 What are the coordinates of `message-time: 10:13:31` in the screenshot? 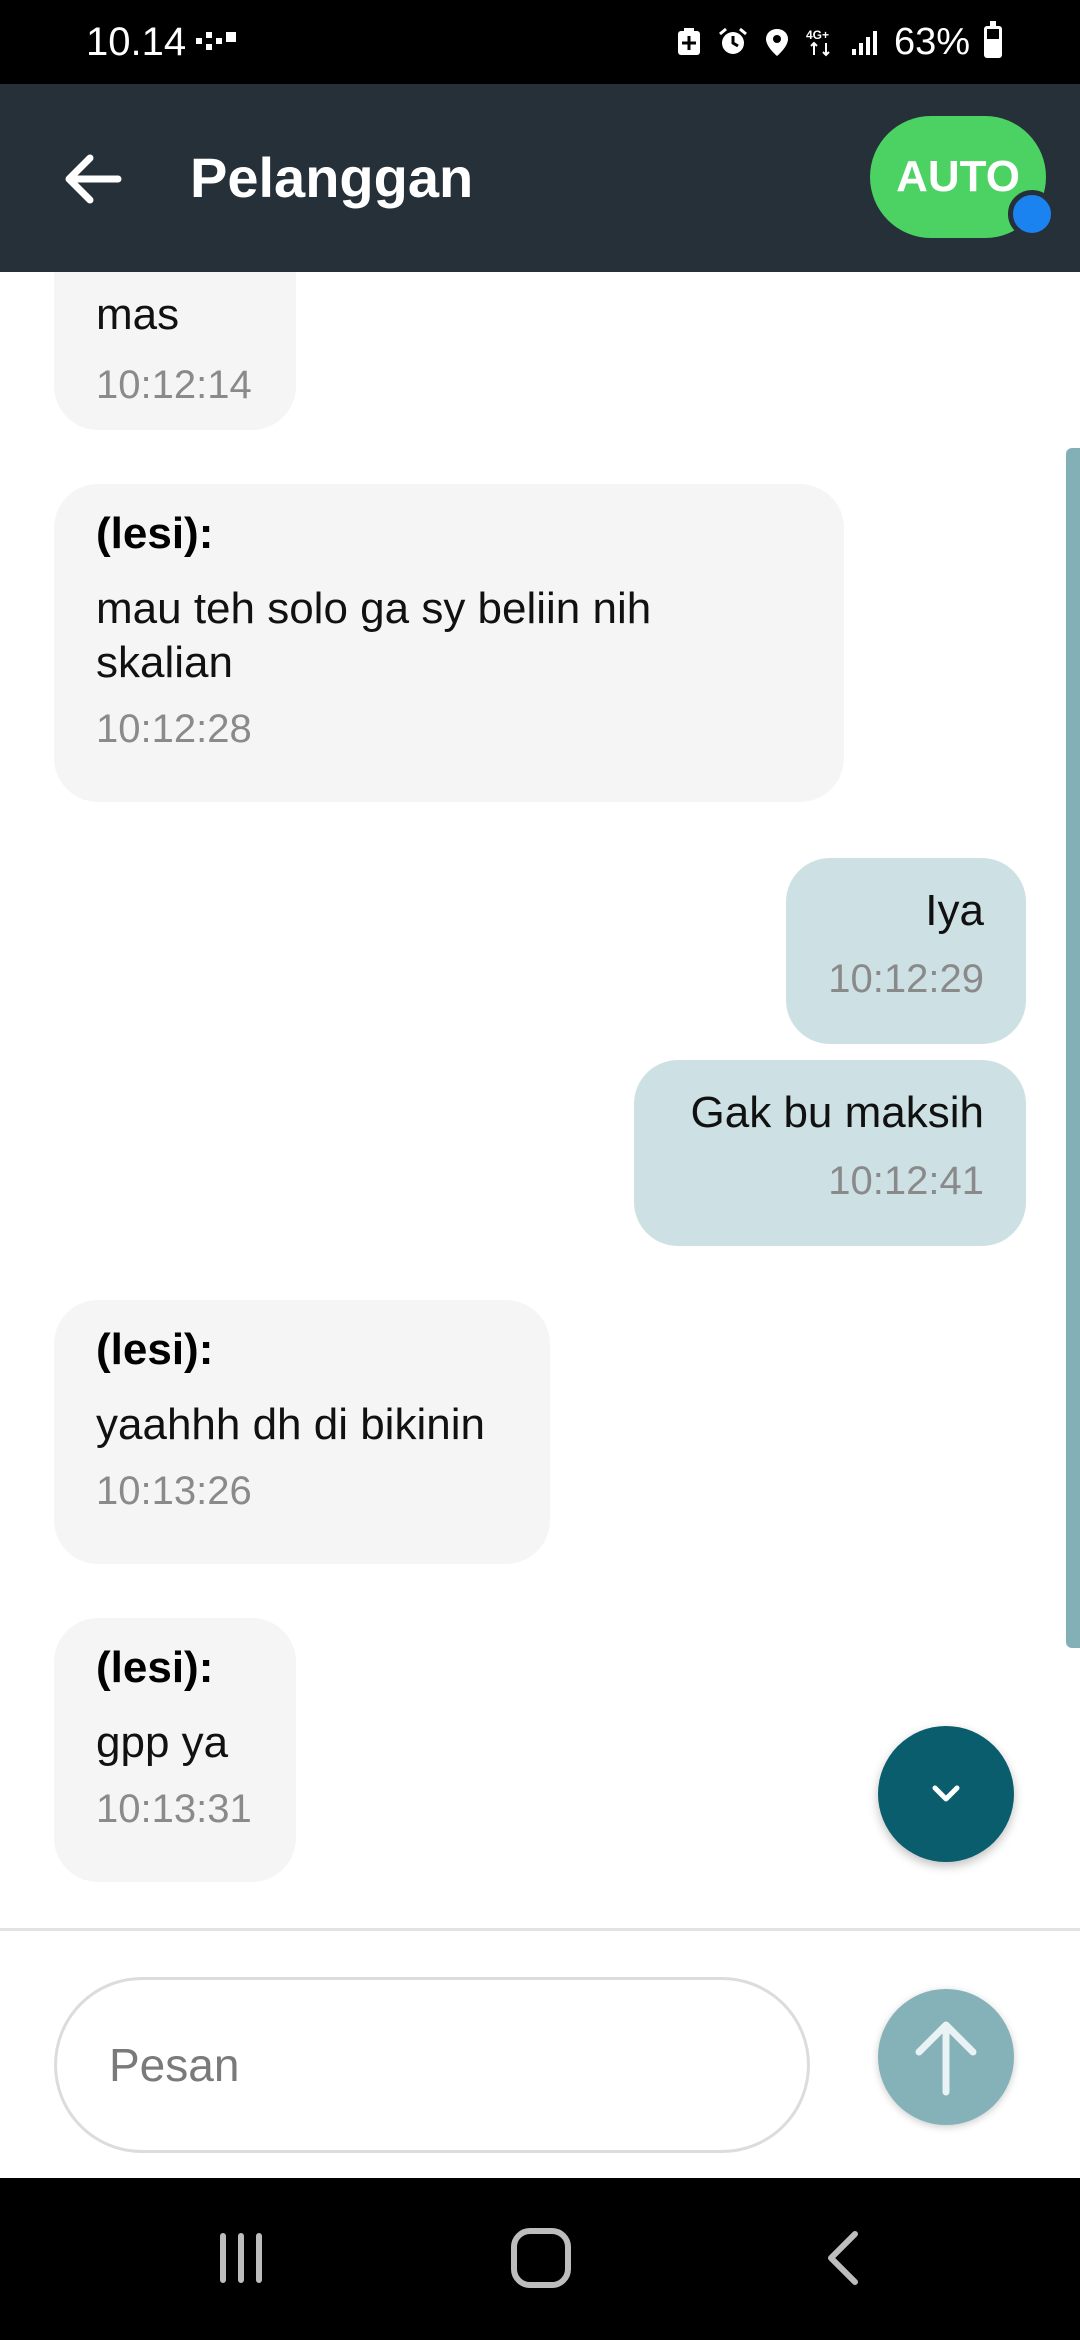 It's located at (174, 1809).